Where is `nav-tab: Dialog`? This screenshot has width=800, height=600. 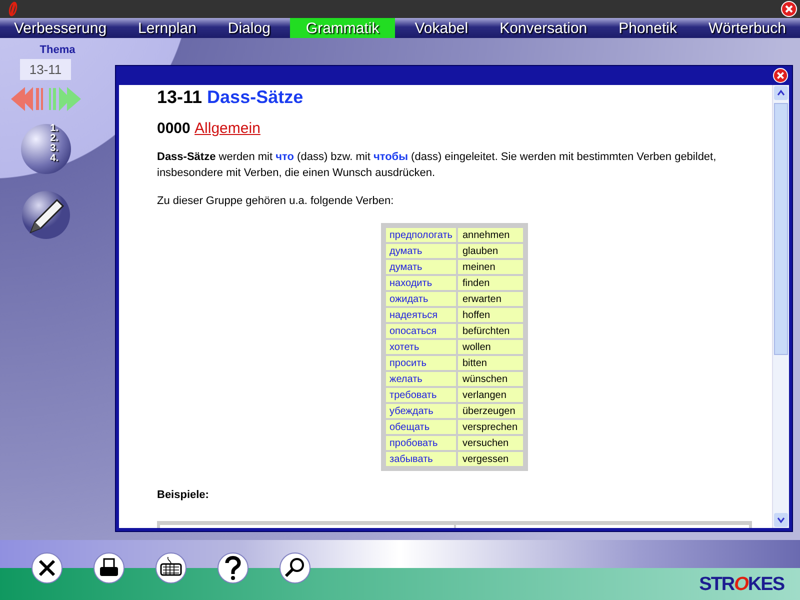
nav-tab: Dialog is located at coordinates (249, 28).